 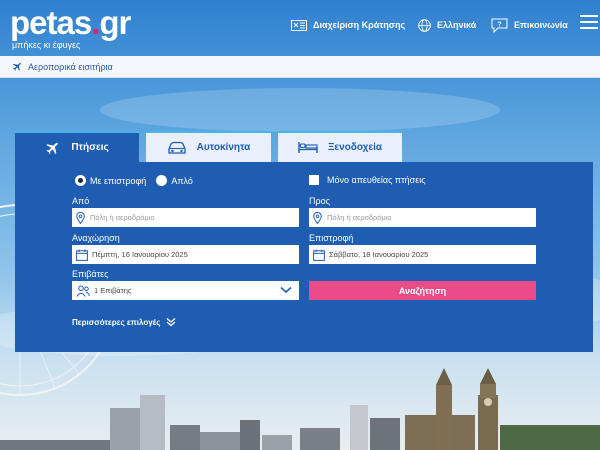 I want to click on tab-cars-label: Αυτοκίνητα, so click(x=223, y=147).